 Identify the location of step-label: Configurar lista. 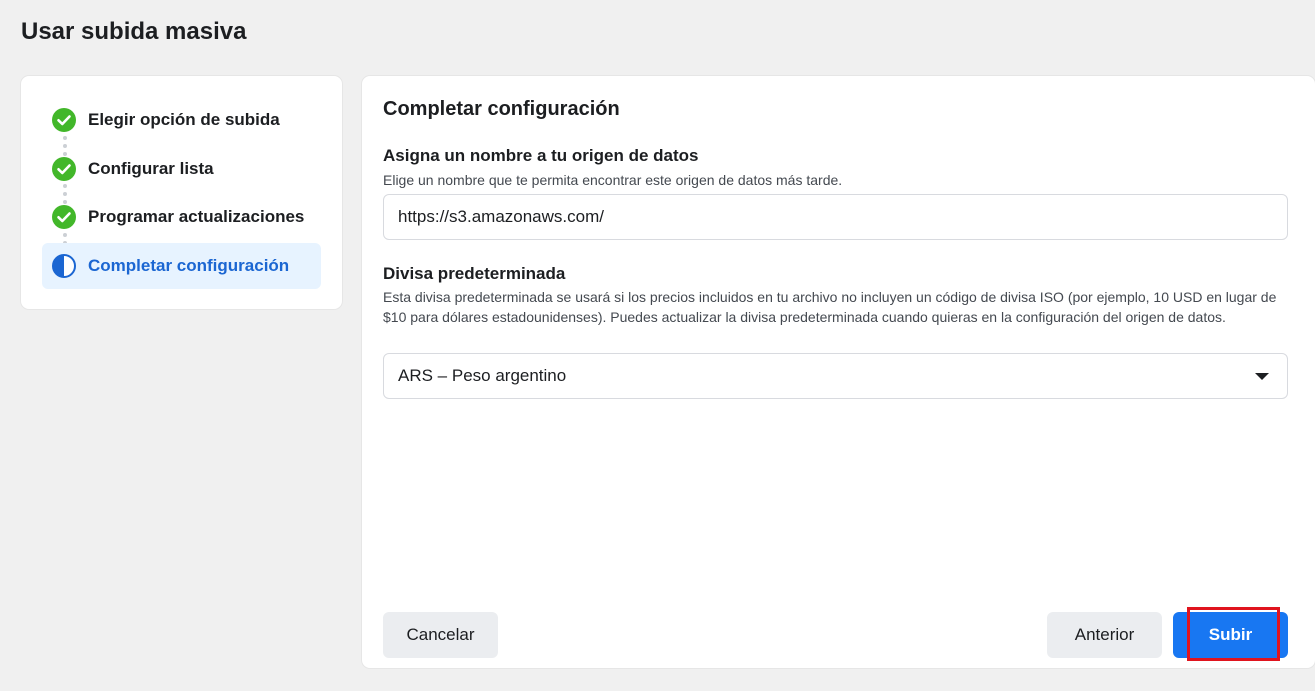
(151, 168).